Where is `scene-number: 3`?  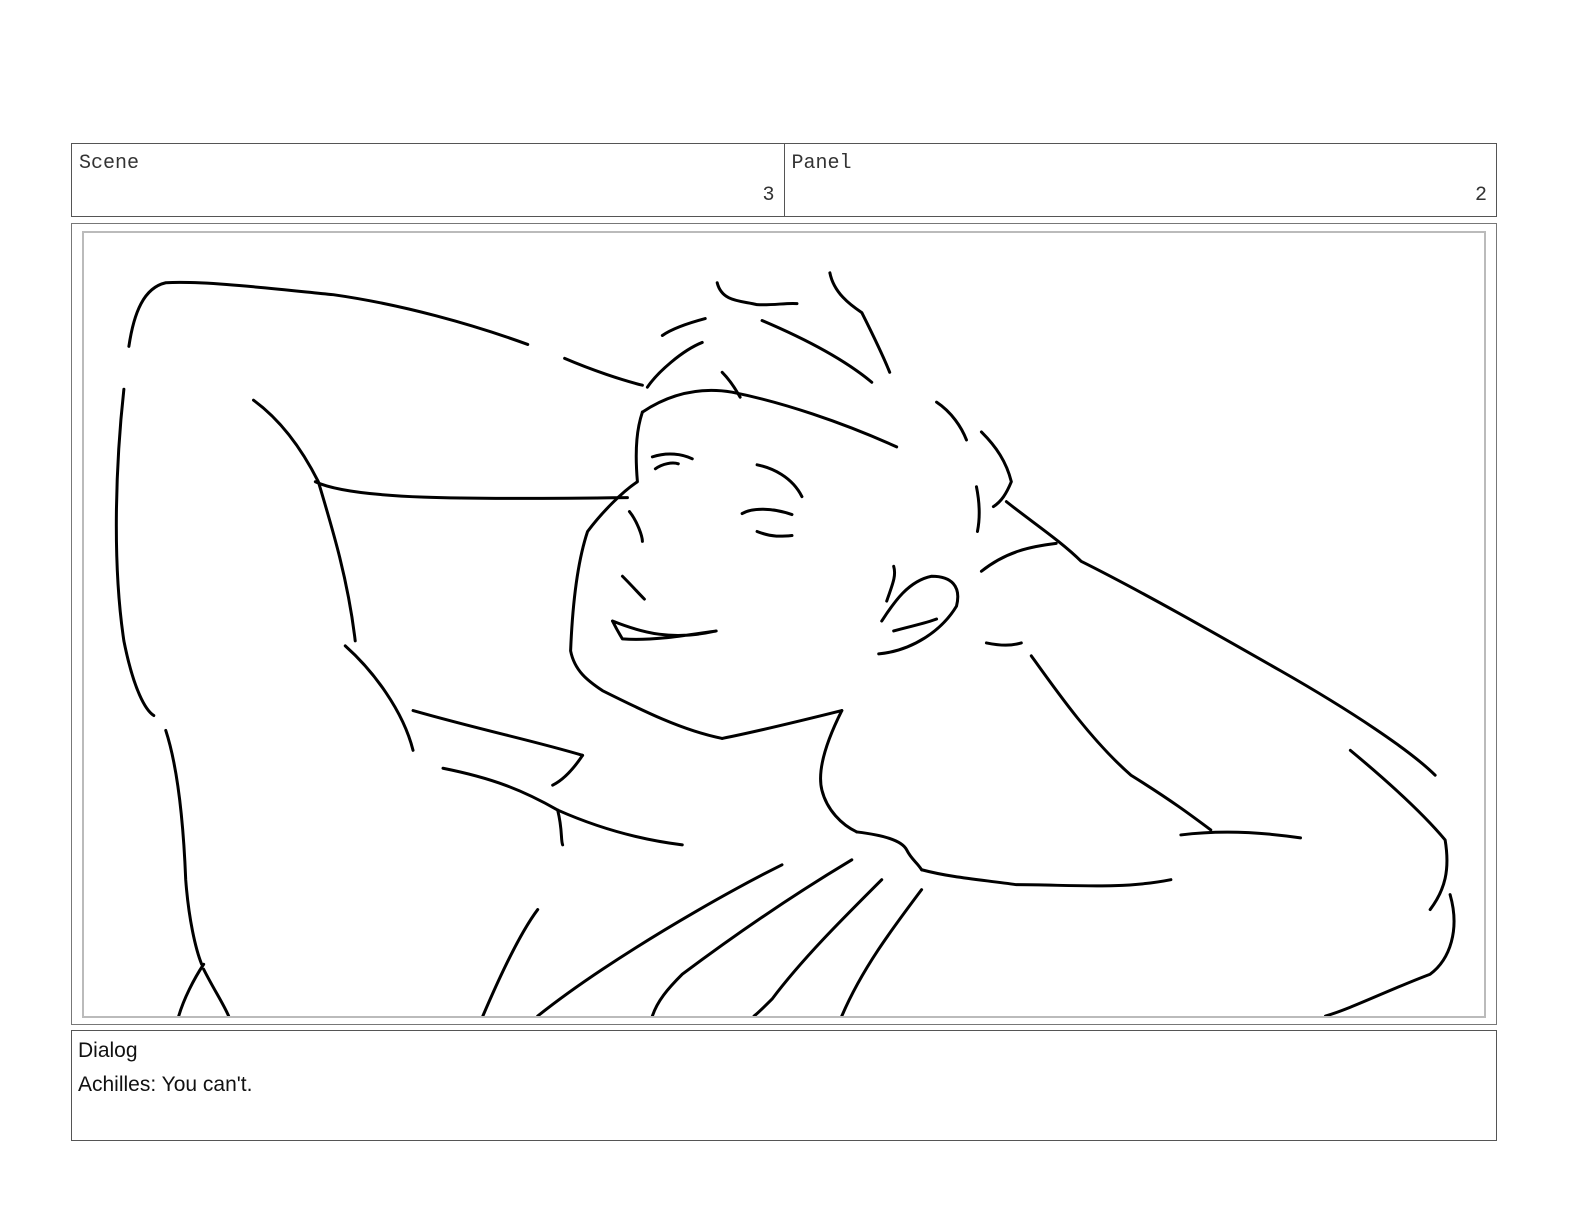 scene-number: 3 is located at coordinates (768, 195).